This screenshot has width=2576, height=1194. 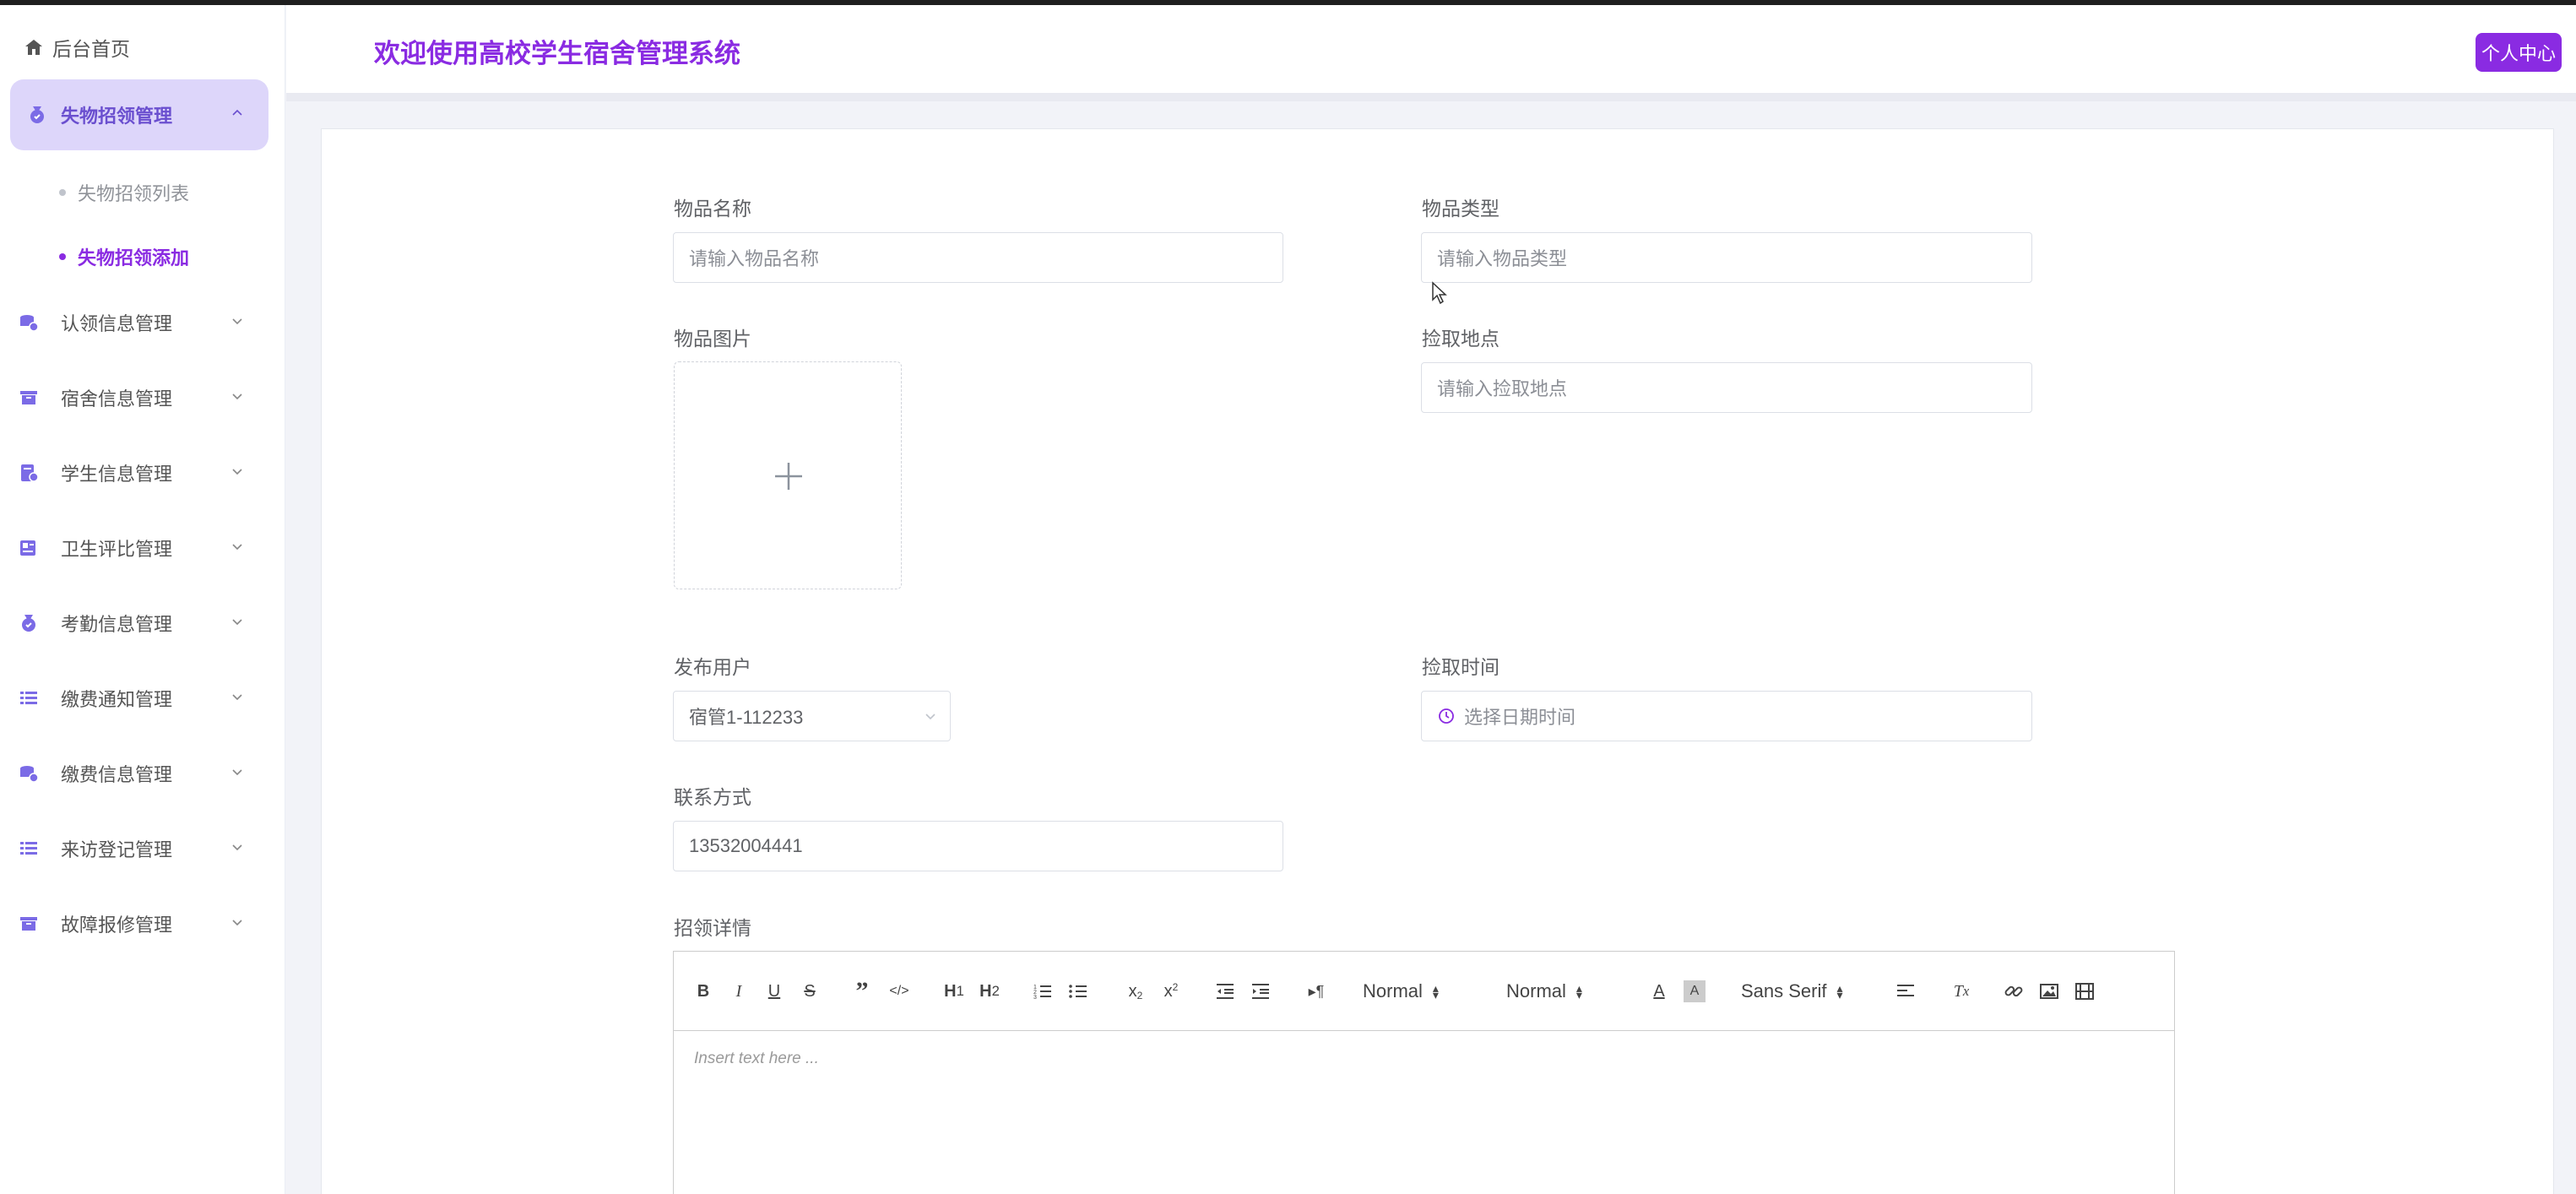 I want to click on pick-location-input: 请输入捡取地点, so click(x=1727, y=387).